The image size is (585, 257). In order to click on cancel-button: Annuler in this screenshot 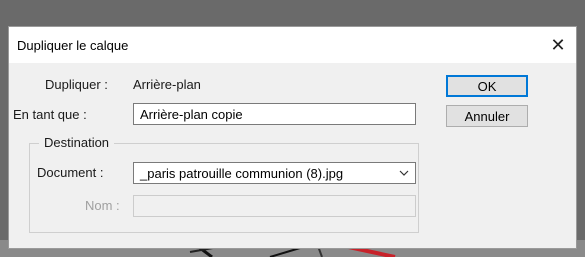, I will do `click(487, 116)`.